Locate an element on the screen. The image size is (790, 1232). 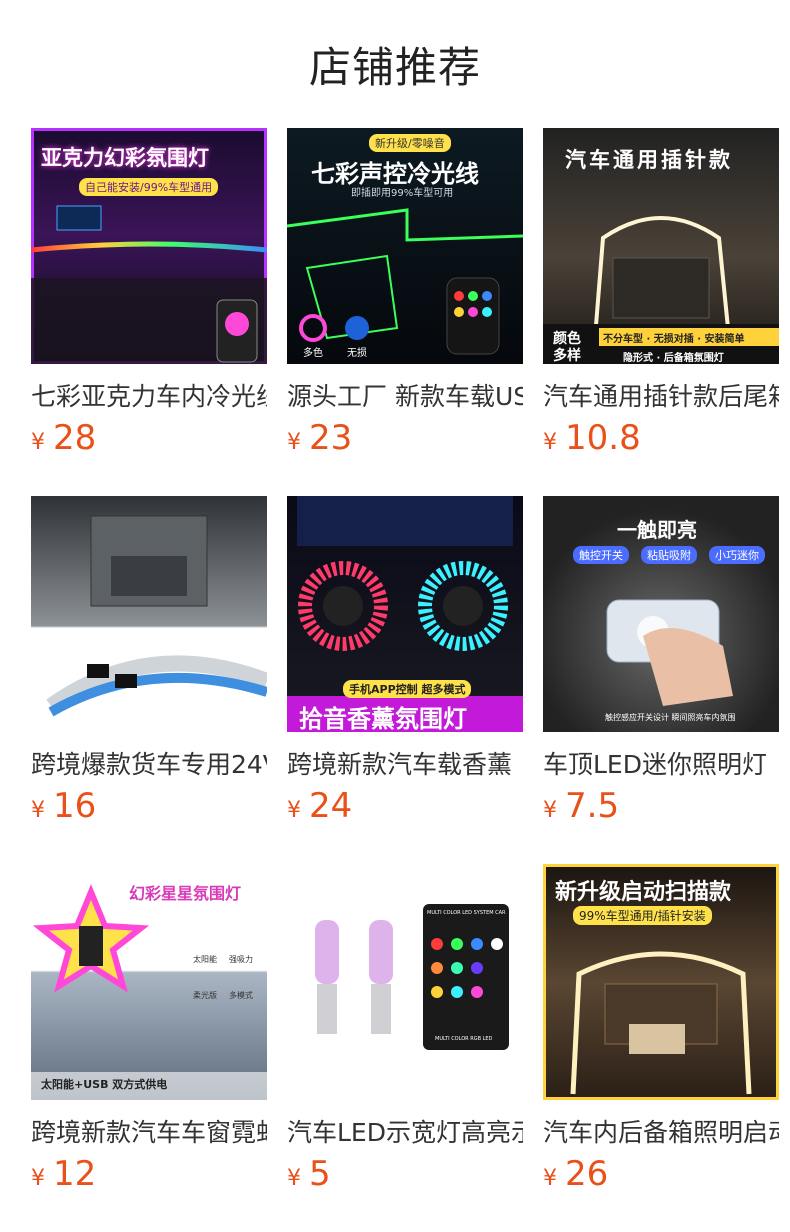
image-strip-text: 不分车型 · 无损对插 · 安装简单 is located at coordinates (674, 339).